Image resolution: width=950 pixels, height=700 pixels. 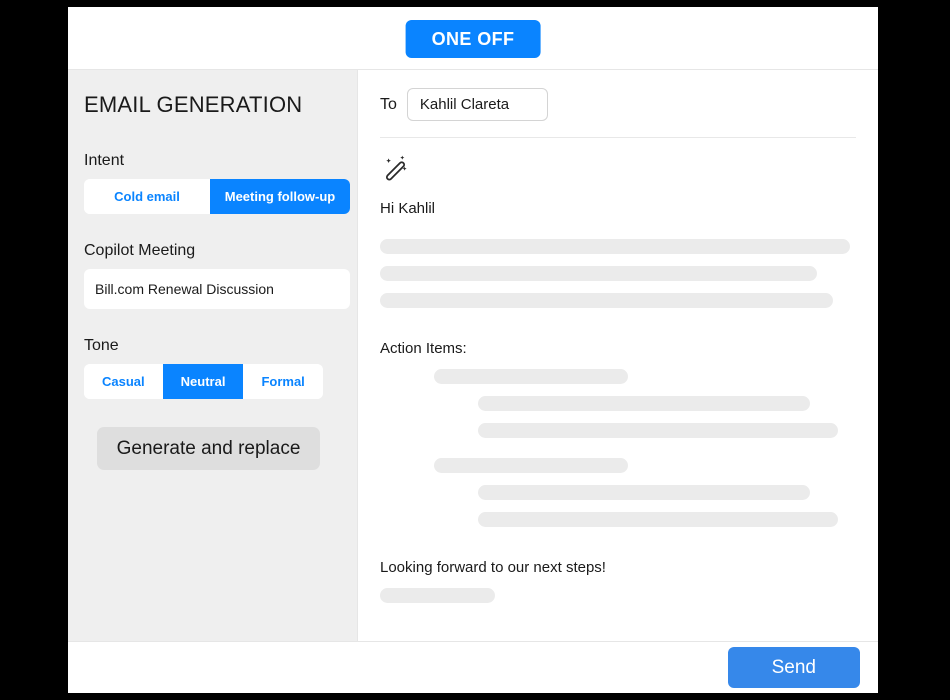 I want to click on intent-option-meeting-follow-up: Meeting follow-up, so click(x=280, y=196).